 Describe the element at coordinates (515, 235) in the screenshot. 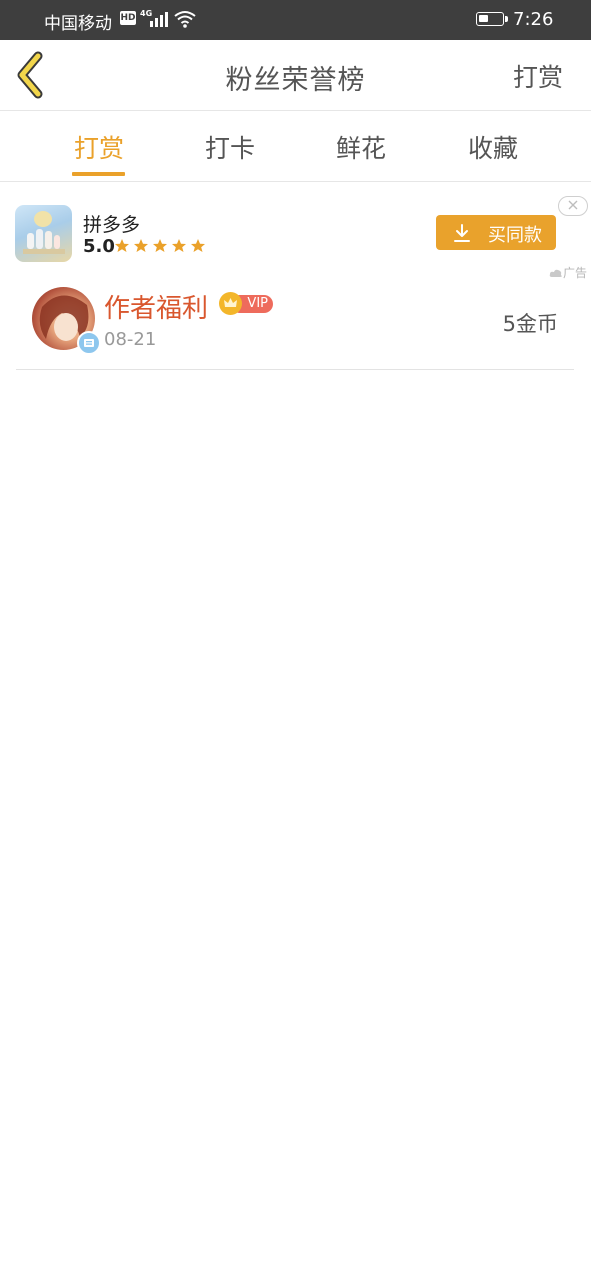

I see `buy-same-label: 买同款` at that location.